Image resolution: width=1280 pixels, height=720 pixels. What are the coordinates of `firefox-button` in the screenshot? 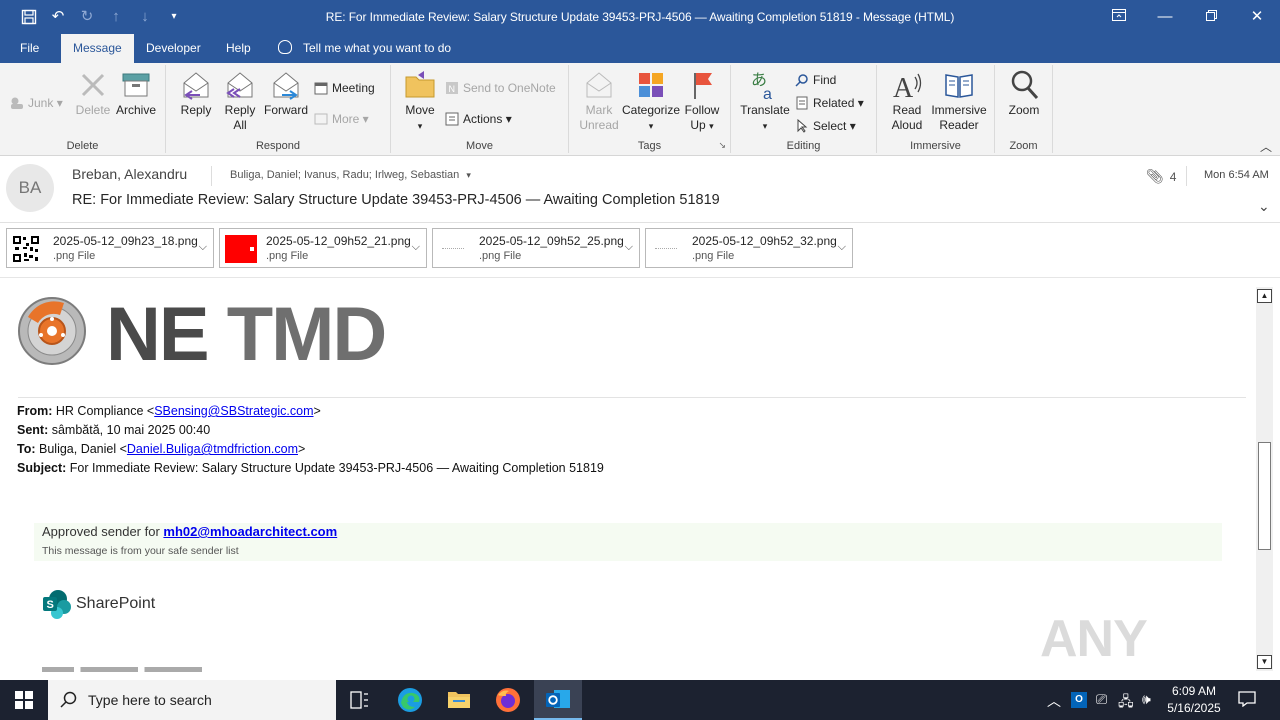 It's located at (508, 700).